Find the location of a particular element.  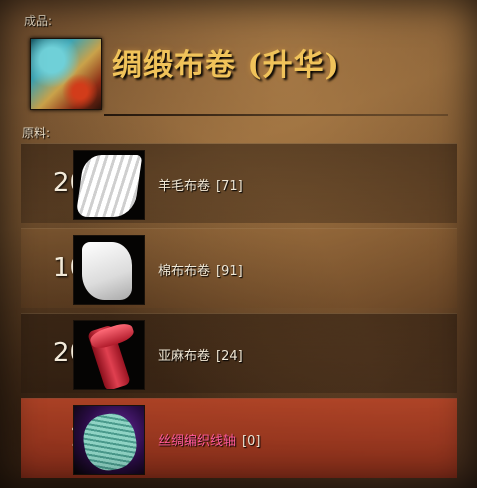

material-row-cotton: 10 棉布布卷 [91] is located at coordinates (239, 268).